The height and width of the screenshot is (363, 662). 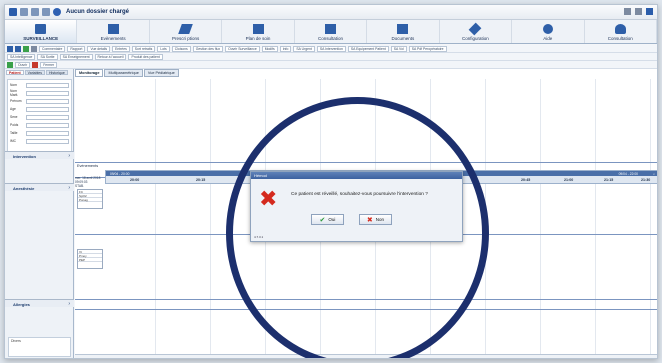 I want to click on user-menu-icon, so click(x=649, y=11).